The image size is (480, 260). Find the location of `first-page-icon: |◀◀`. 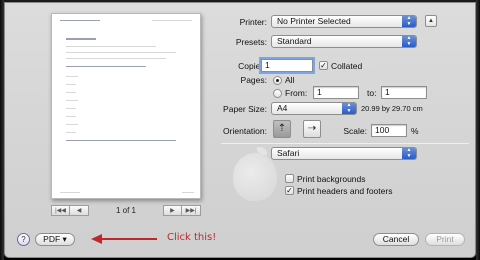

first-page-icon: |◀◀ is located at coordinates (60, 210).